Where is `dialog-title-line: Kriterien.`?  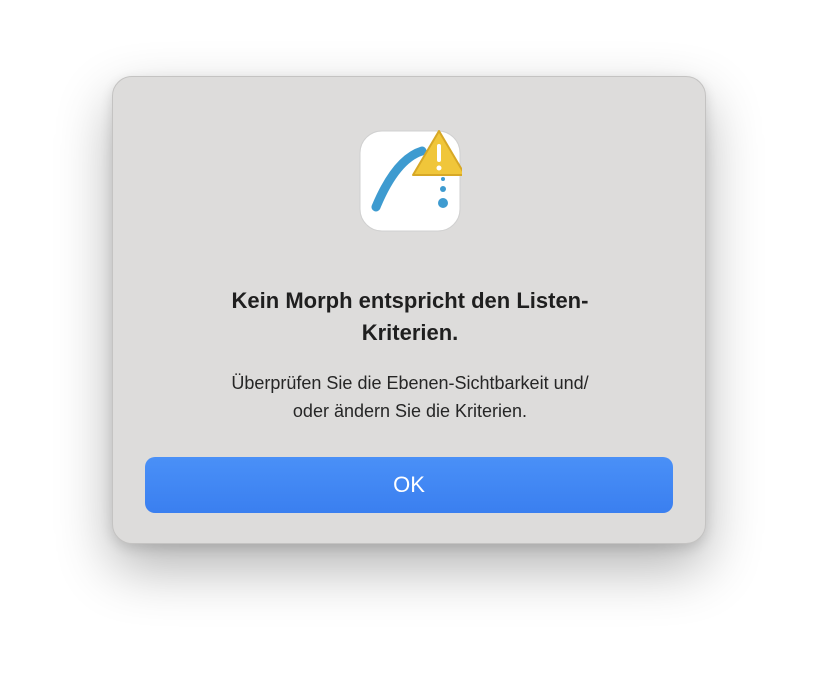
dialog-title-line: Kriterien. is located at coordinates (410, 332).